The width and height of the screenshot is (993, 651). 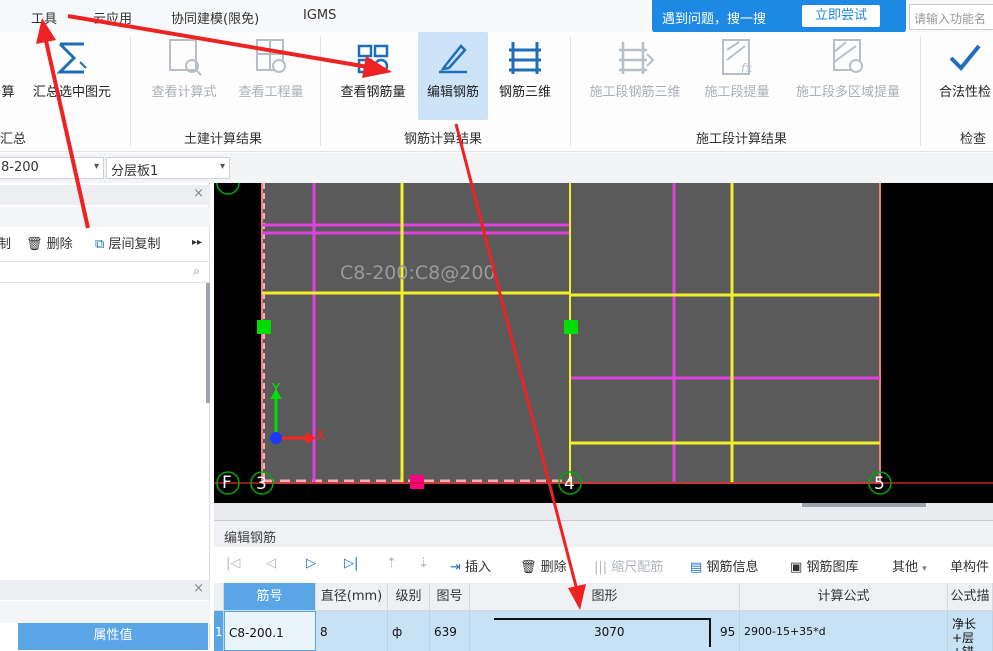 What do you see at coordinates (44, 17) in the screenshot?
I see `menu-tools: 工具` at bounding box center [44, 17].